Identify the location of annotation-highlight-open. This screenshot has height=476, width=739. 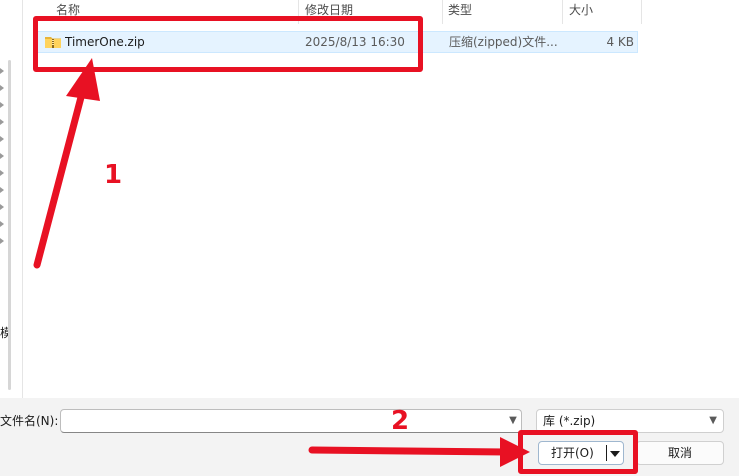
(578, 452).